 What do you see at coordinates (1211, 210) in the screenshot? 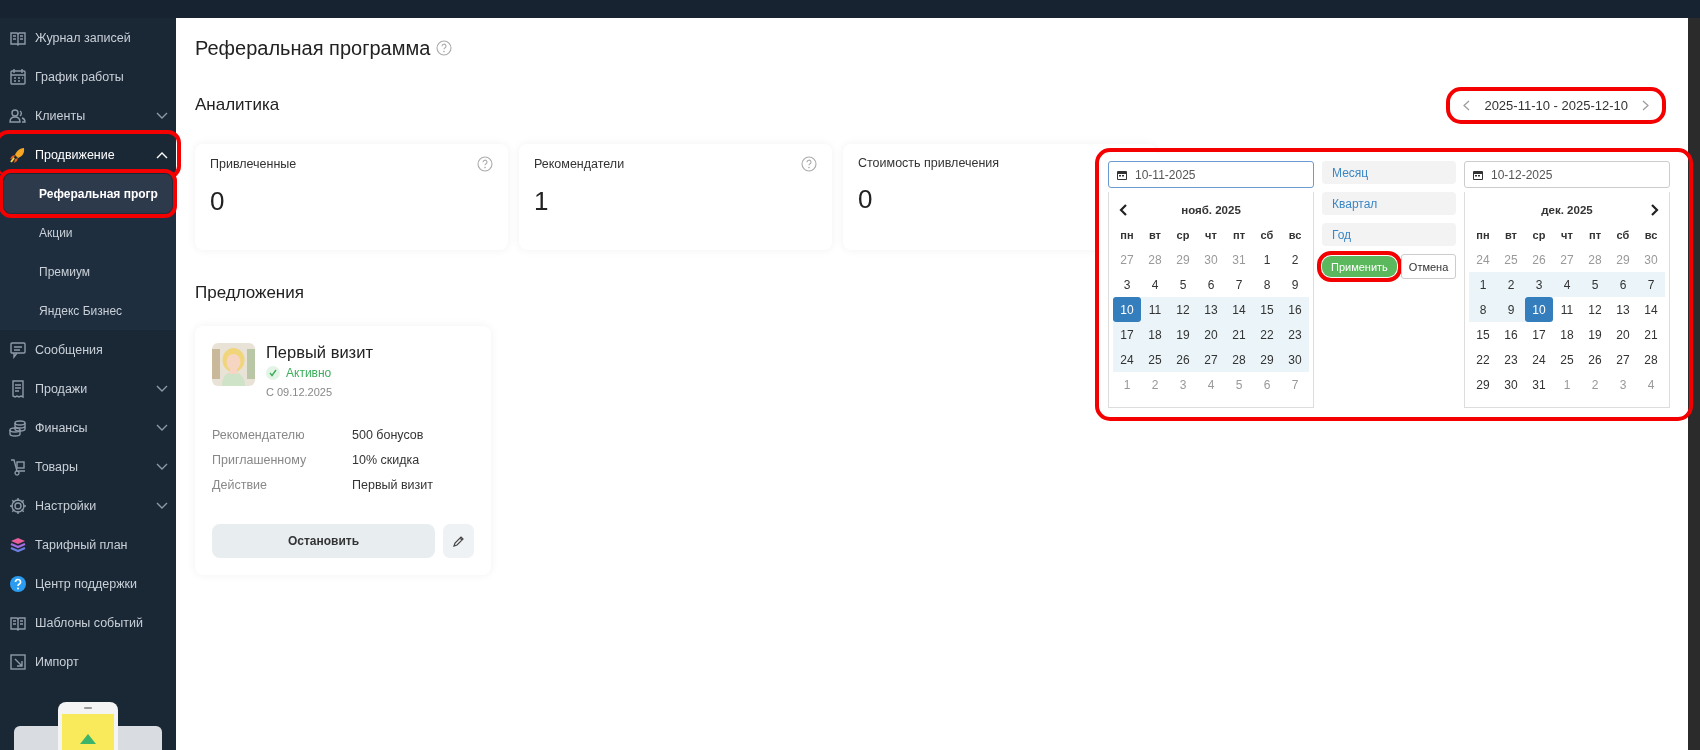
I see `month-label: нояб. 2025` at bounding box center [1211, 210].